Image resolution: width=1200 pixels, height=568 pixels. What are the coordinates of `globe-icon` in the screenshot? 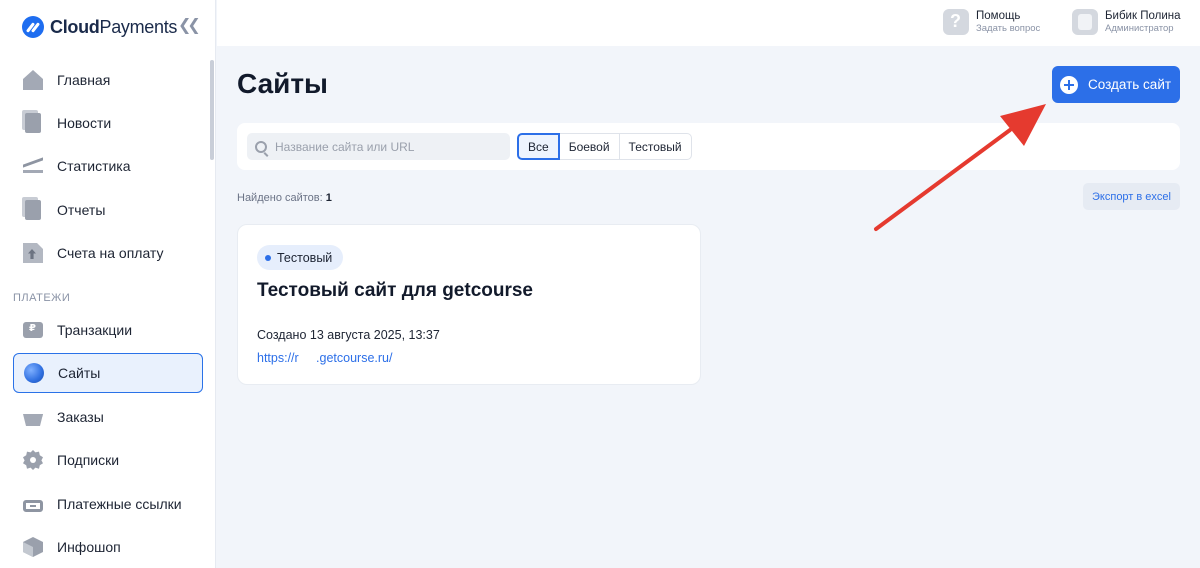 It's located at (34, 373).